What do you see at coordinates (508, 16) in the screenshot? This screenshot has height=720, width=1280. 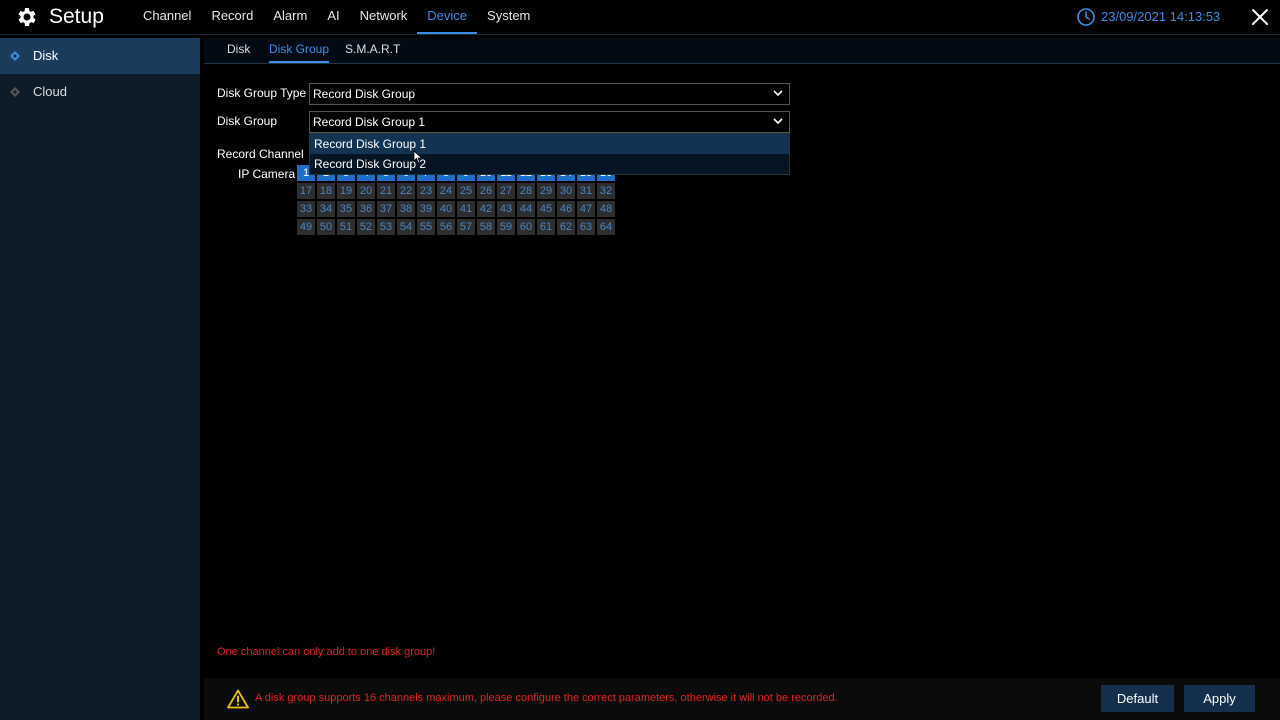 I see `nav-system: System` at bounding box center [508, 16].